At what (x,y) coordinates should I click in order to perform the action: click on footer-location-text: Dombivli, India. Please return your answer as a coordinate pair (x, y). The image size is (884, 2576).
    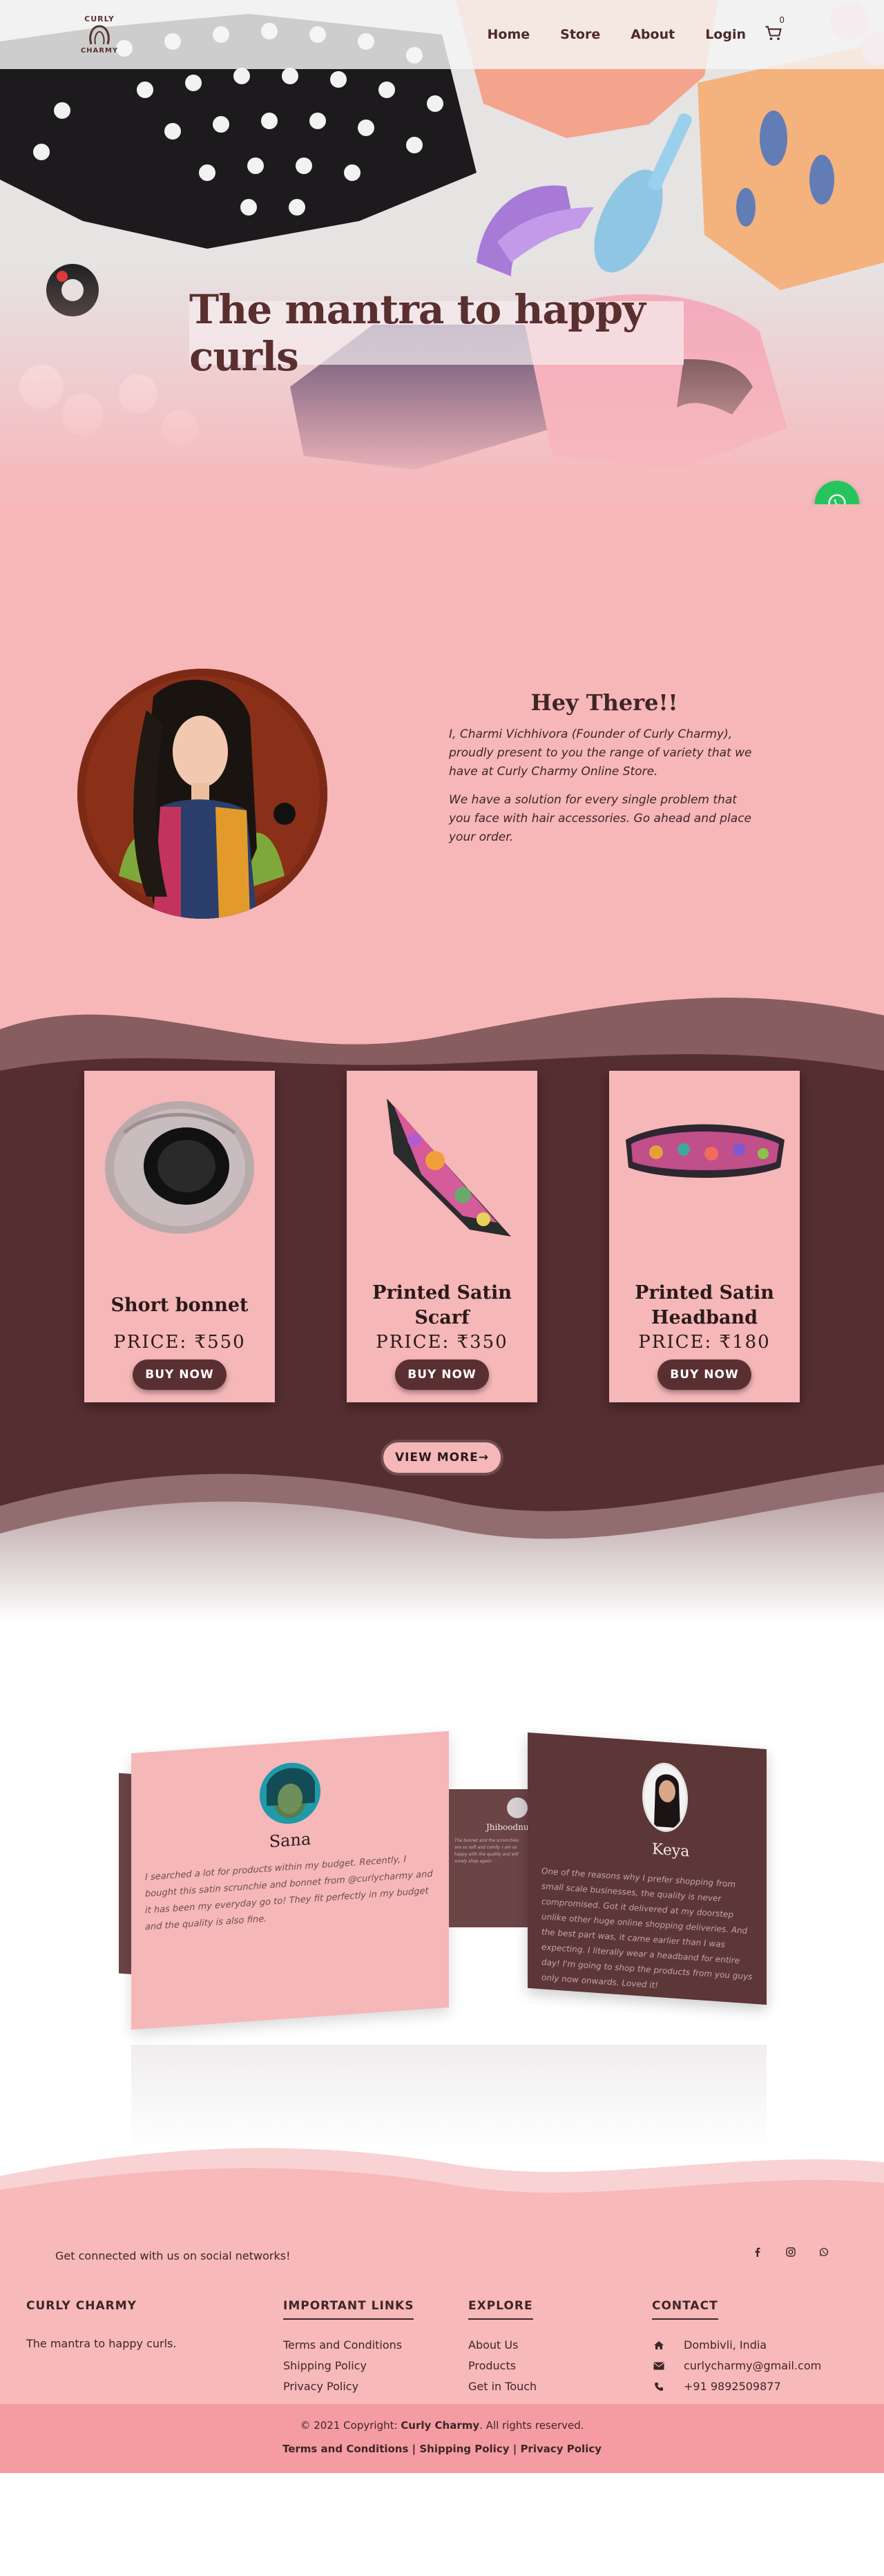
    Looking at the image, I should click on (726, 2344).